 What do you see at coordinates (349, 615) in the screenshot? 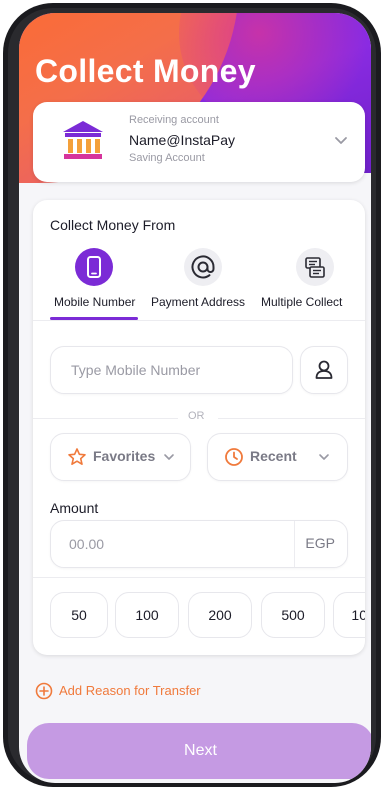
I see `quick-amount-chip: 1000` at bounding box center [349, 615].